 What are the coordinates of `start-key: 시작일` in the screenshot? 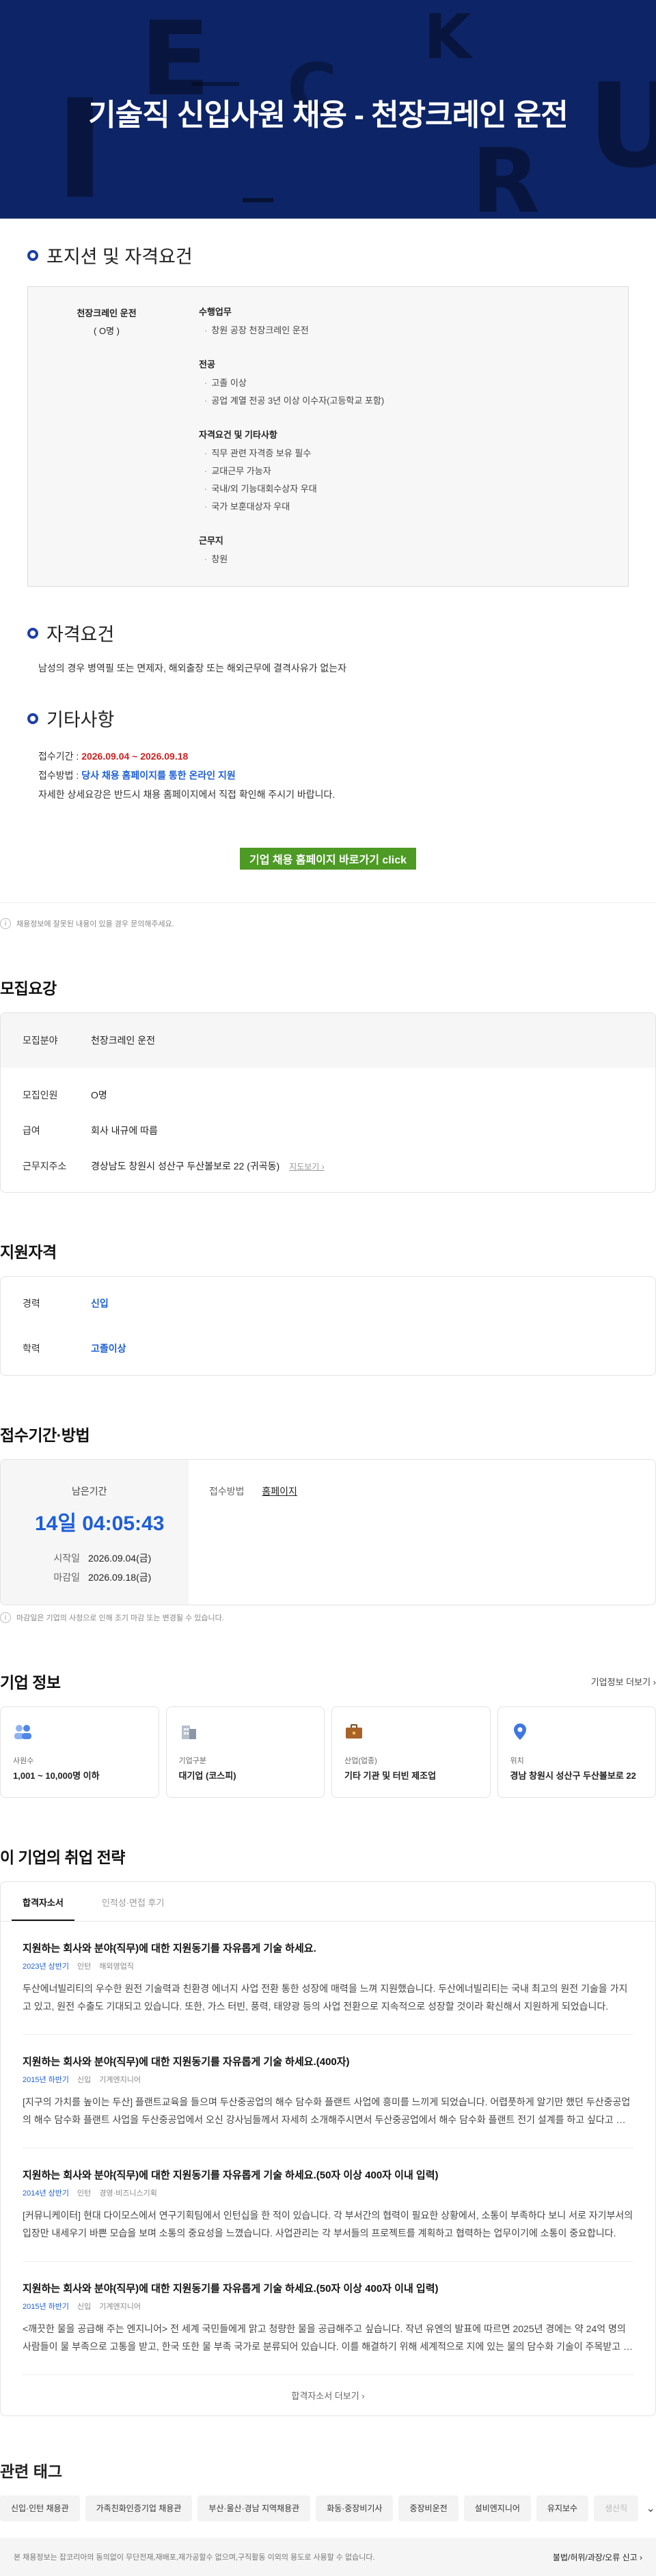 It's located at (57, 1558).